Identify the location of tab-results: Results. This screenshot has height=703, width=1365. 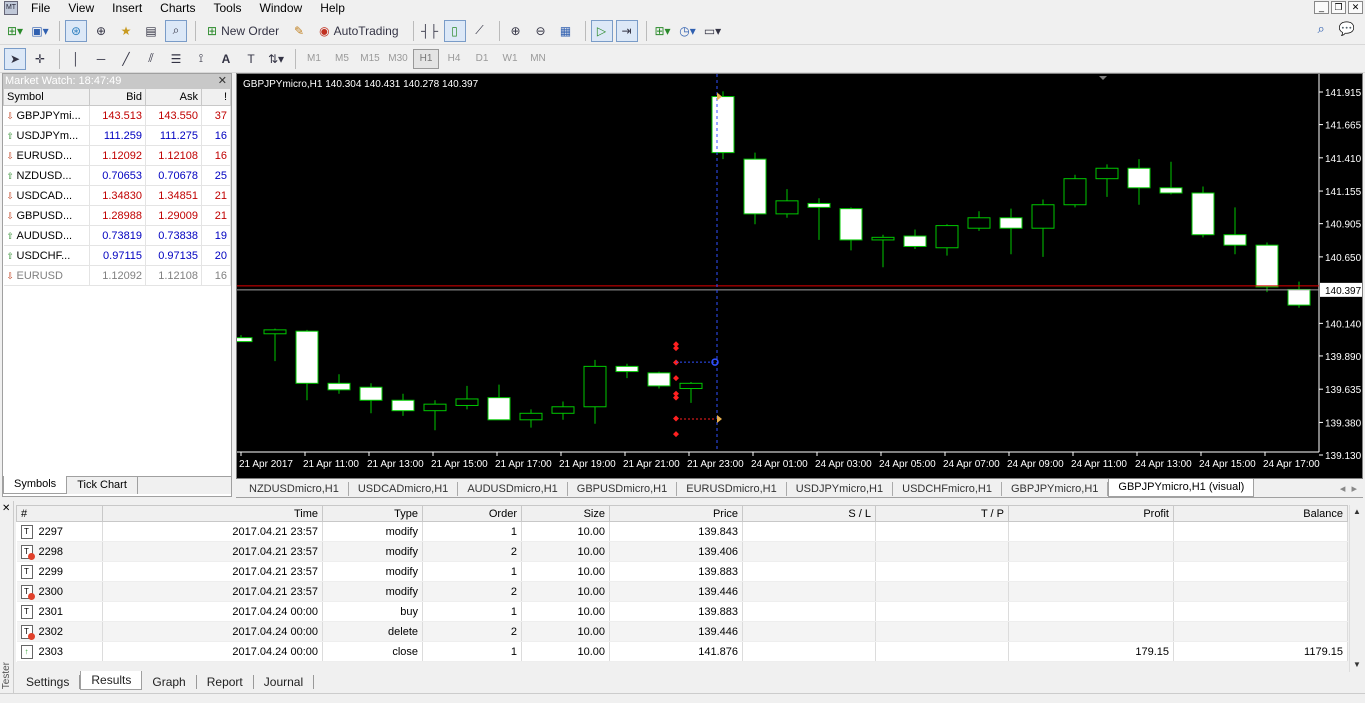
(111, 680).